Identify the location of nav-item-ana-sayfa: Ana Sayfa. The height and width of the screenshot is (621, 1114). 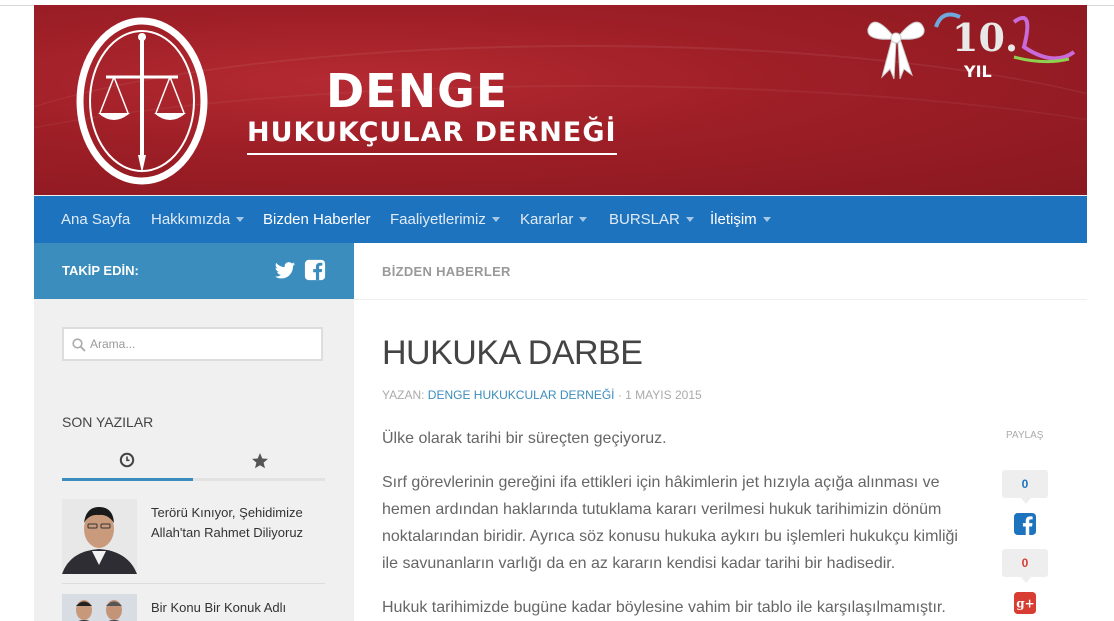
(95, 219).